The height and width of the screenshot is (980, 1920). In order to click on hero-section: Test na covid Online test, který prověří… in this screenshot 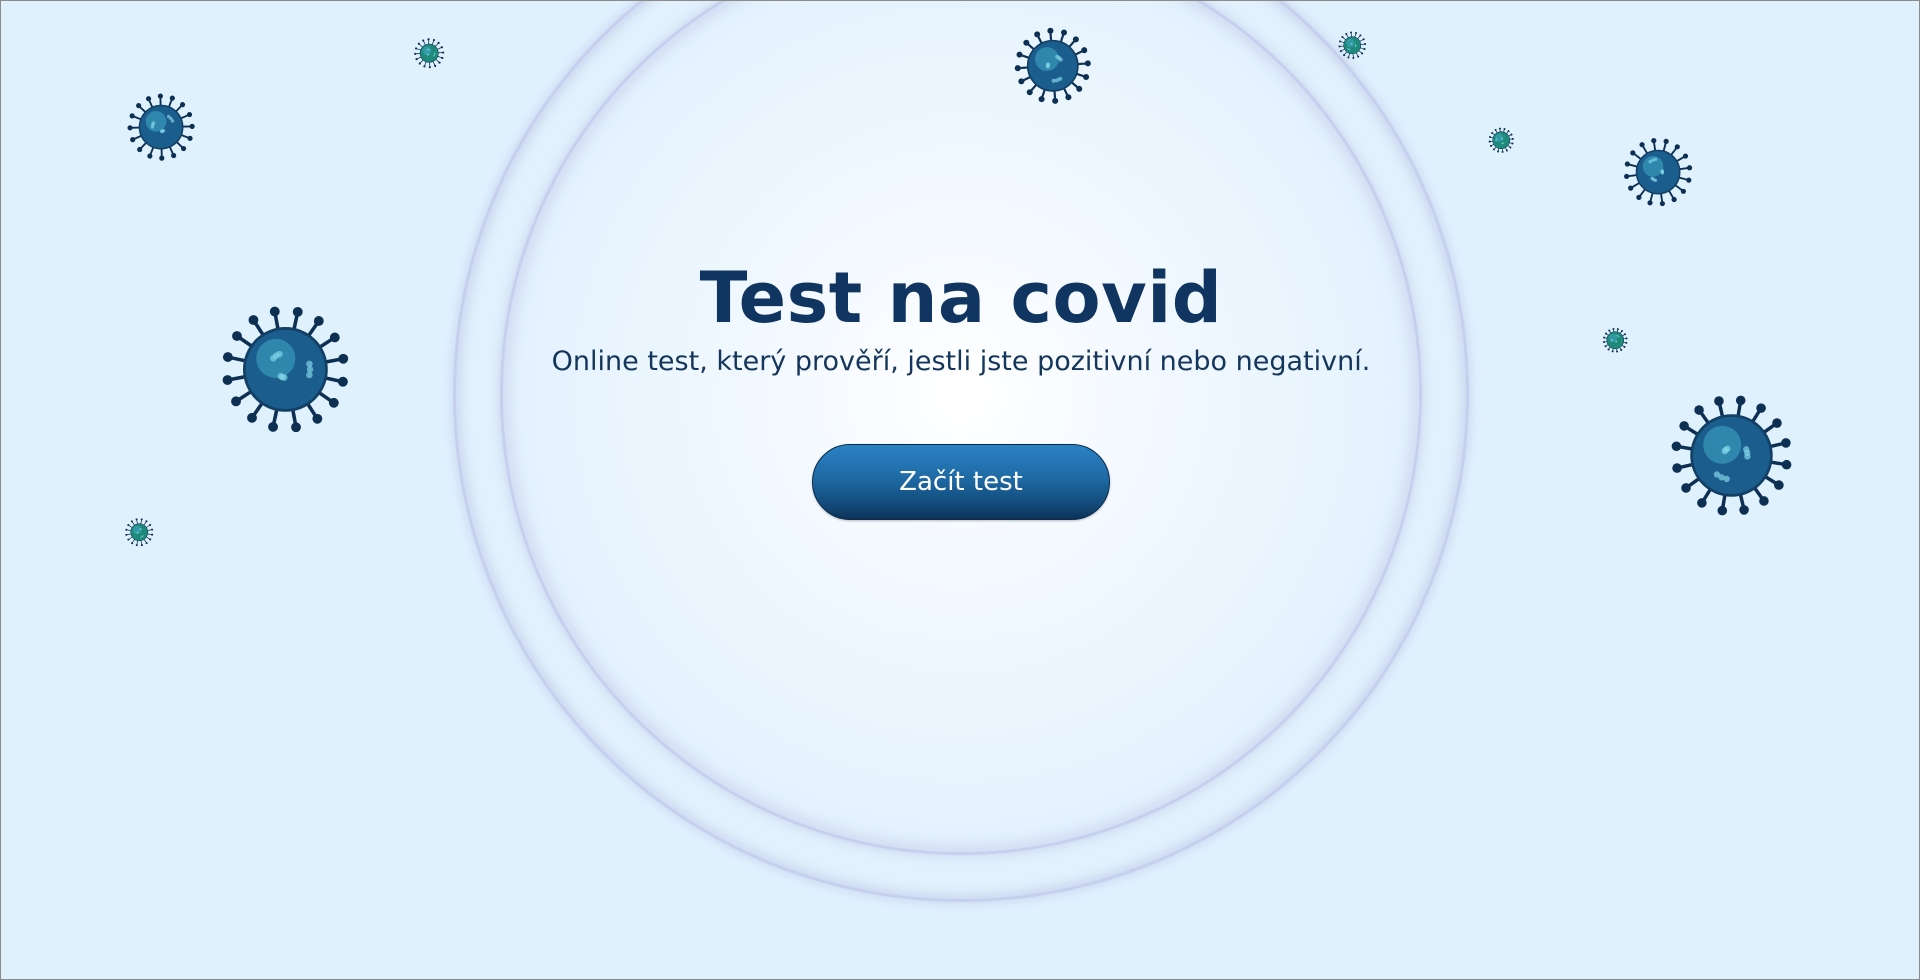, I will do `click(961, 388)`.